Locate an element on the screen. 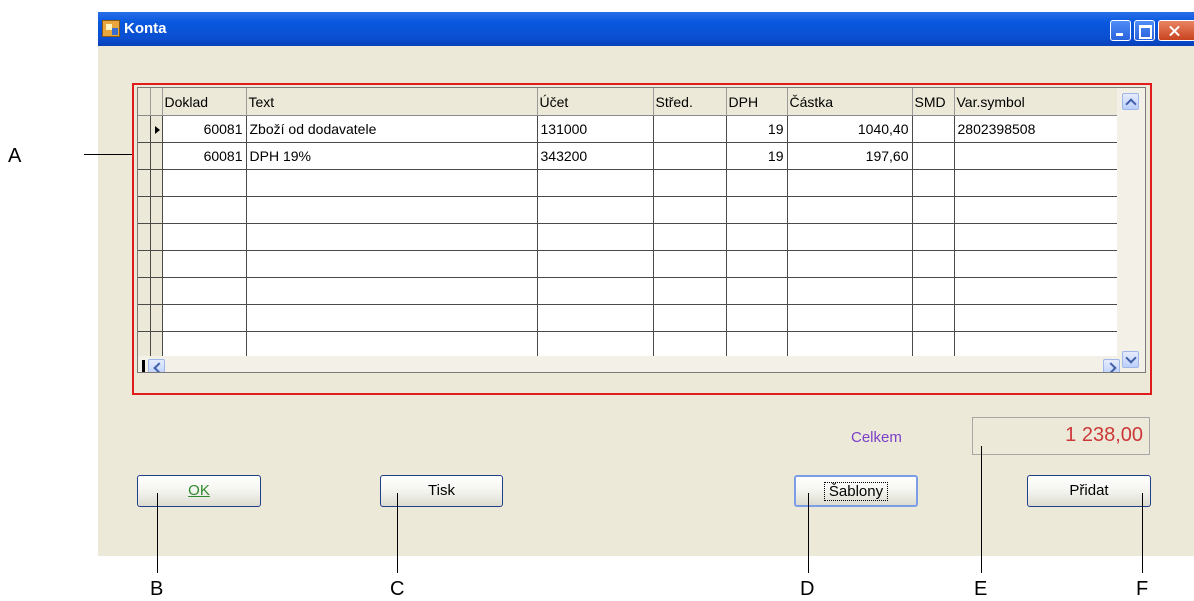 This screenshot has width=1194, height=601. ok-button: OK is located at coordinates (199, 491).